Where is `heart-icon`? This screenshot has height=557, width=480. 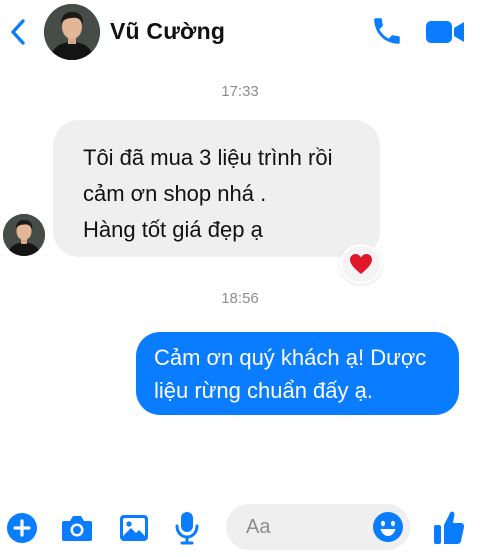
heart-icon is located at coordinates (361, 264).